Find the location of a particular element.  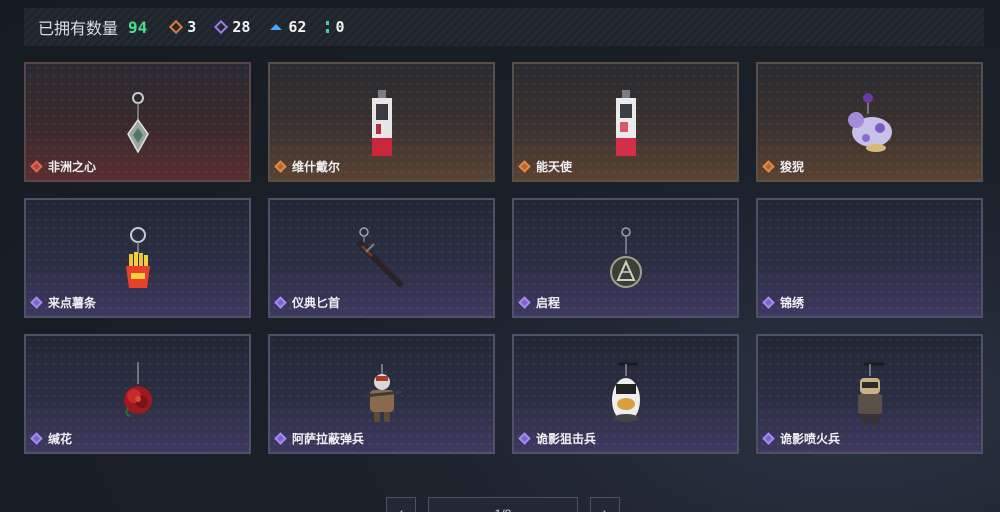

wisadel-charm-icon is located at coordinates (381, 123).